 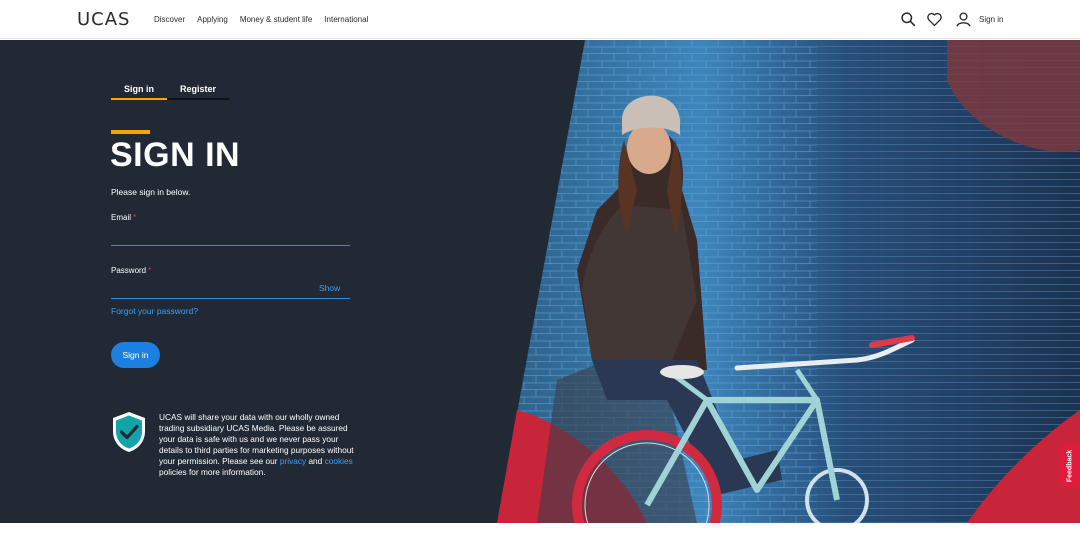 What do you see at coordinates (934, 19) in the screenshot?
I see `heart-icon` at bounding box center [934, 19].